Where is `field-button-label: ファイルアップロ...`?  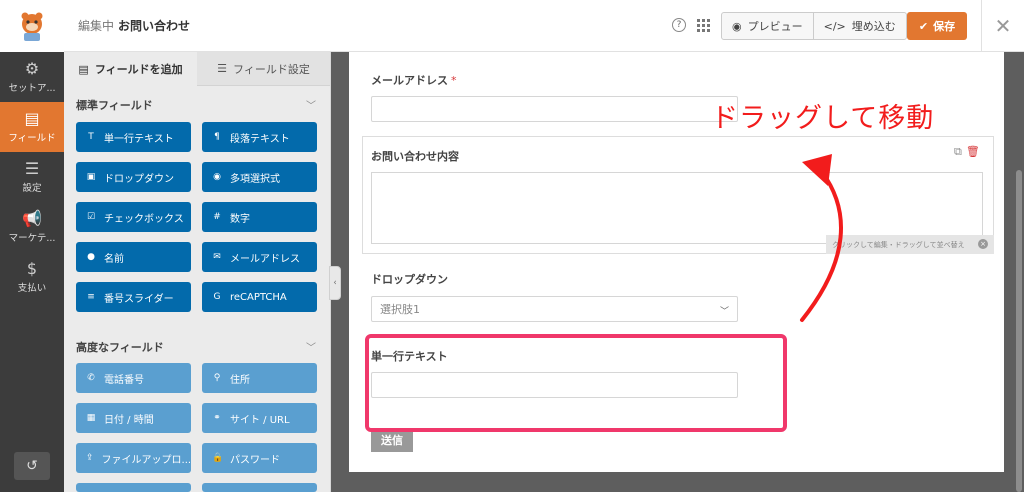 field-button-label: ファイルアップロ... is located at coordinates (146, 460).